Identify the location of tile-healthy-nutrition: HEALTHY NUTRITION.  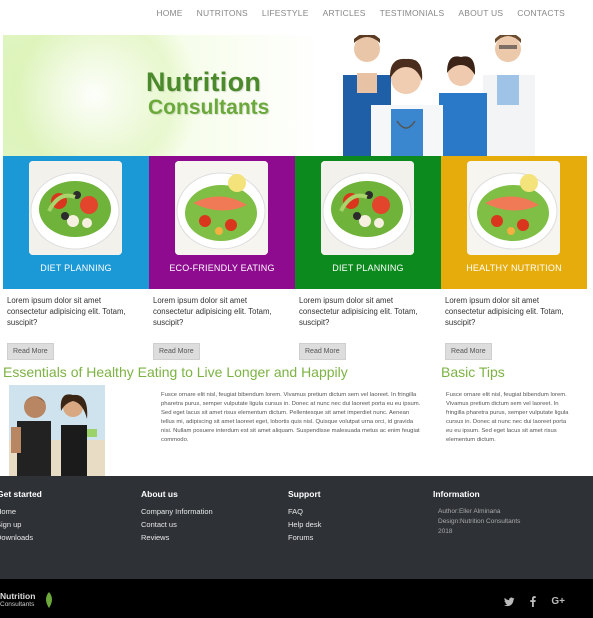
(514, 222).